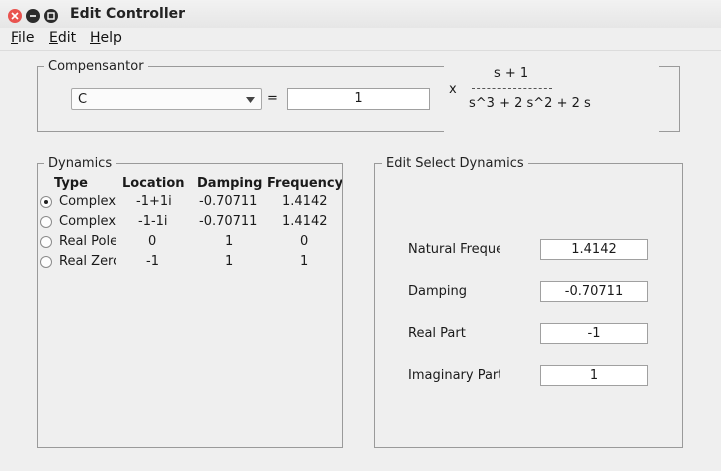 The image size is (721, 471). What do you see at coordinates (154, 201) in the screenshot?
I see `cell-location: -1+1i` at bounding box center [154, 201].